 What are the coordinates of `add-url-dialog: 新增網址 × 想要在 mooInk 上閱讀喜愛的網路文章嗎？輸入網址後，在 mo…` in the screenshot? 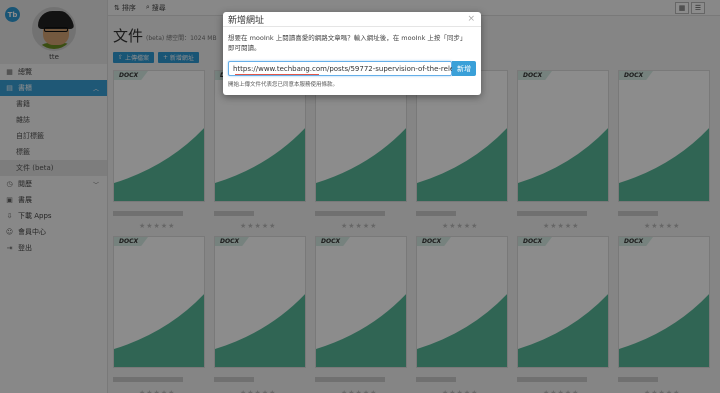 It's located at (352, 53).